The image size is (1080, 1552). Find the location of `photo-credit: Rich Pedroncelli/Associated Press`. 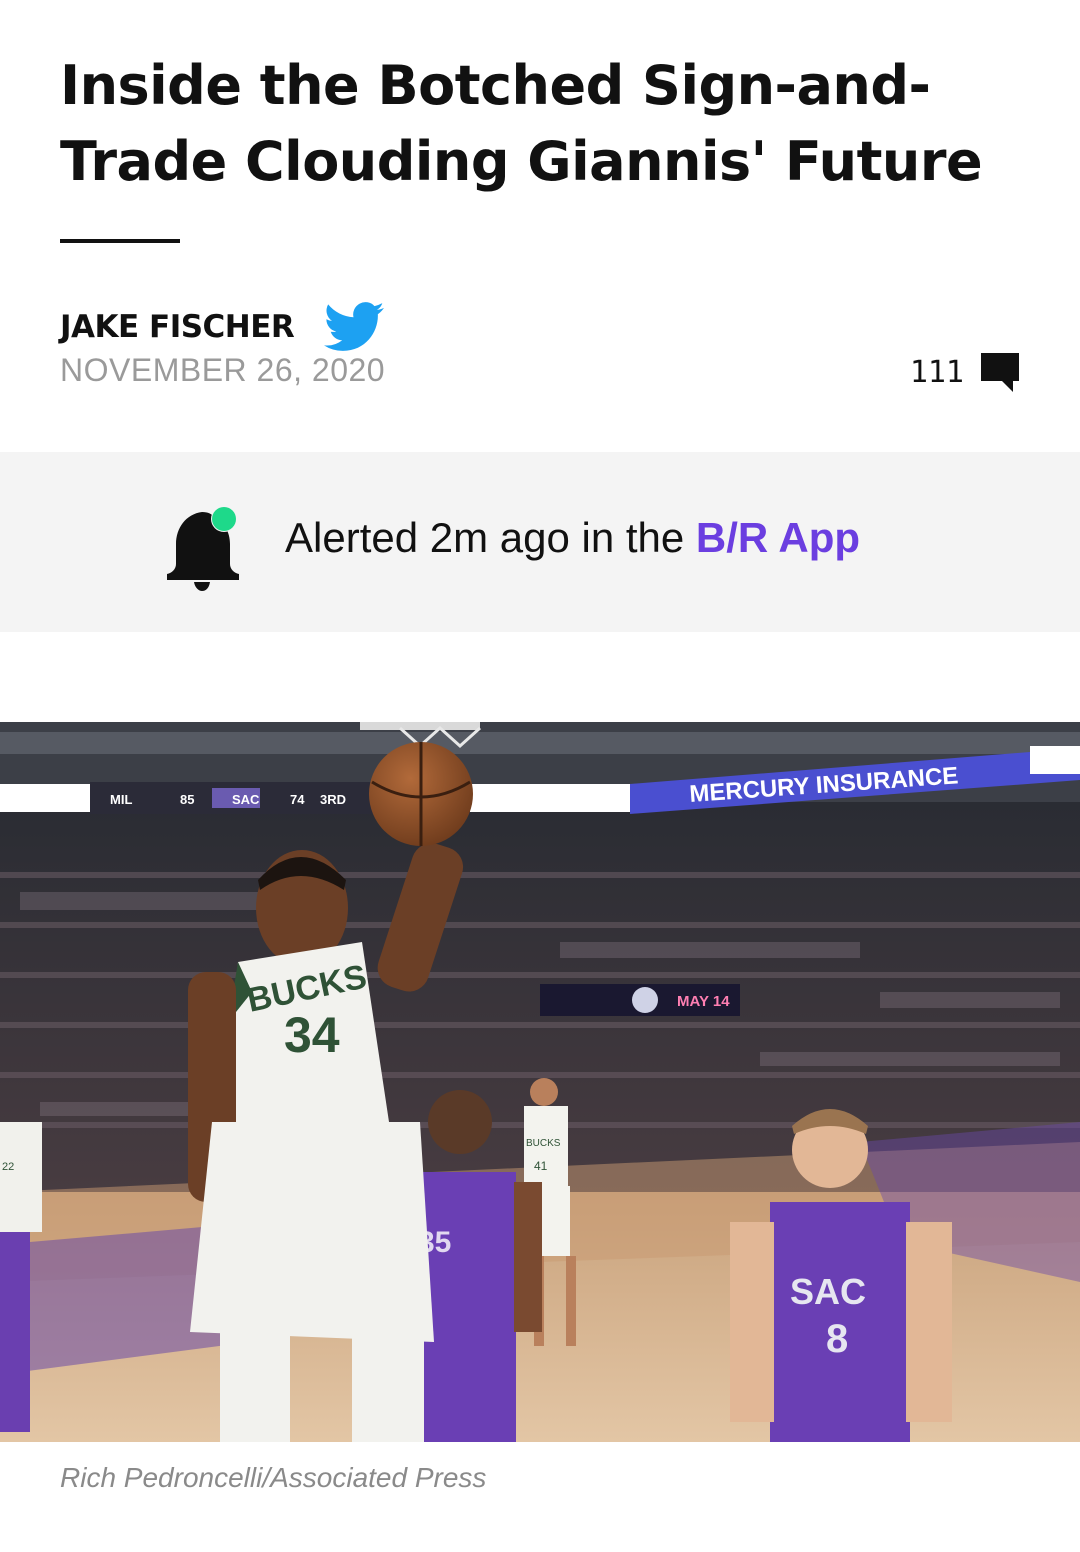

photo-credit: Rich Pedroncelli/Associated Press is located at coordinates (273, 1477).